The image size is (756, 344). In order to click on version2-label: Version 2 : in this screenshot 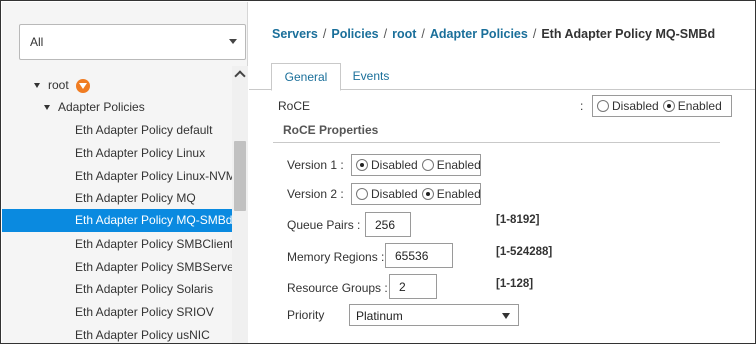, I will do `click(315, 194)`.